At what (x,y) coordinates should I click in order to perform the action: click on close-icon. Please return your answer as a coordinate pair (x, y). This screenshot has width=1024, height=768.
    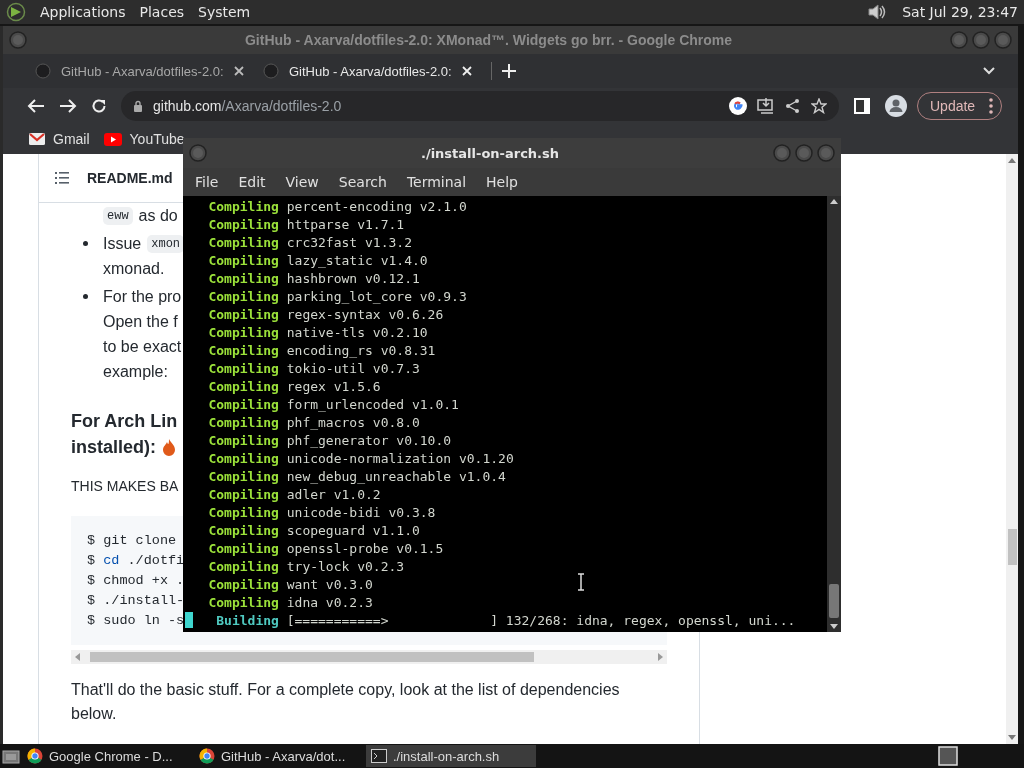
    Looking at the image, I should click on (238, 71).